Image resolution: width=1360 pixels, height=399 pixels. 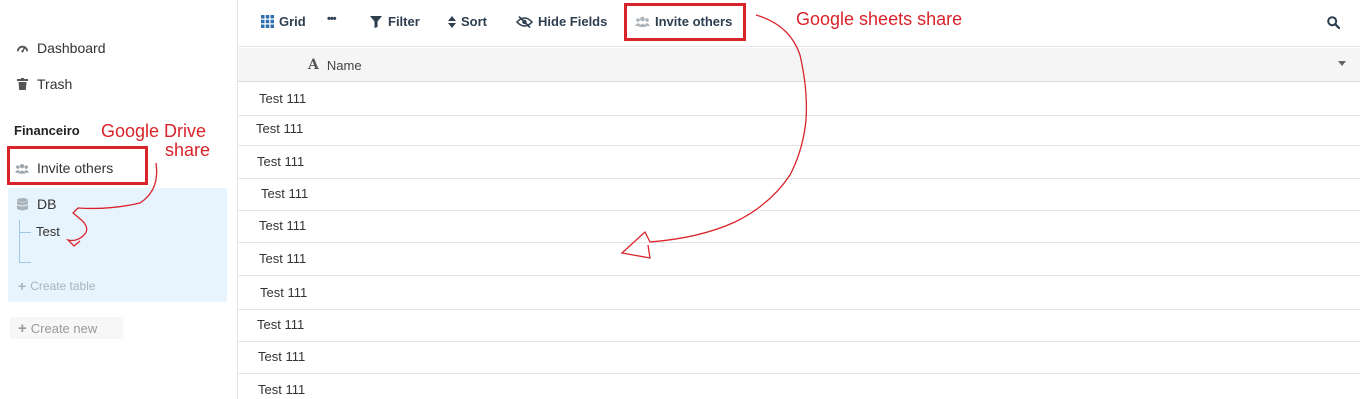 What do you see at coordinates (77, 165) in the screenshot?
I see `annotation-box-drive` at bounding box center [77, 165].